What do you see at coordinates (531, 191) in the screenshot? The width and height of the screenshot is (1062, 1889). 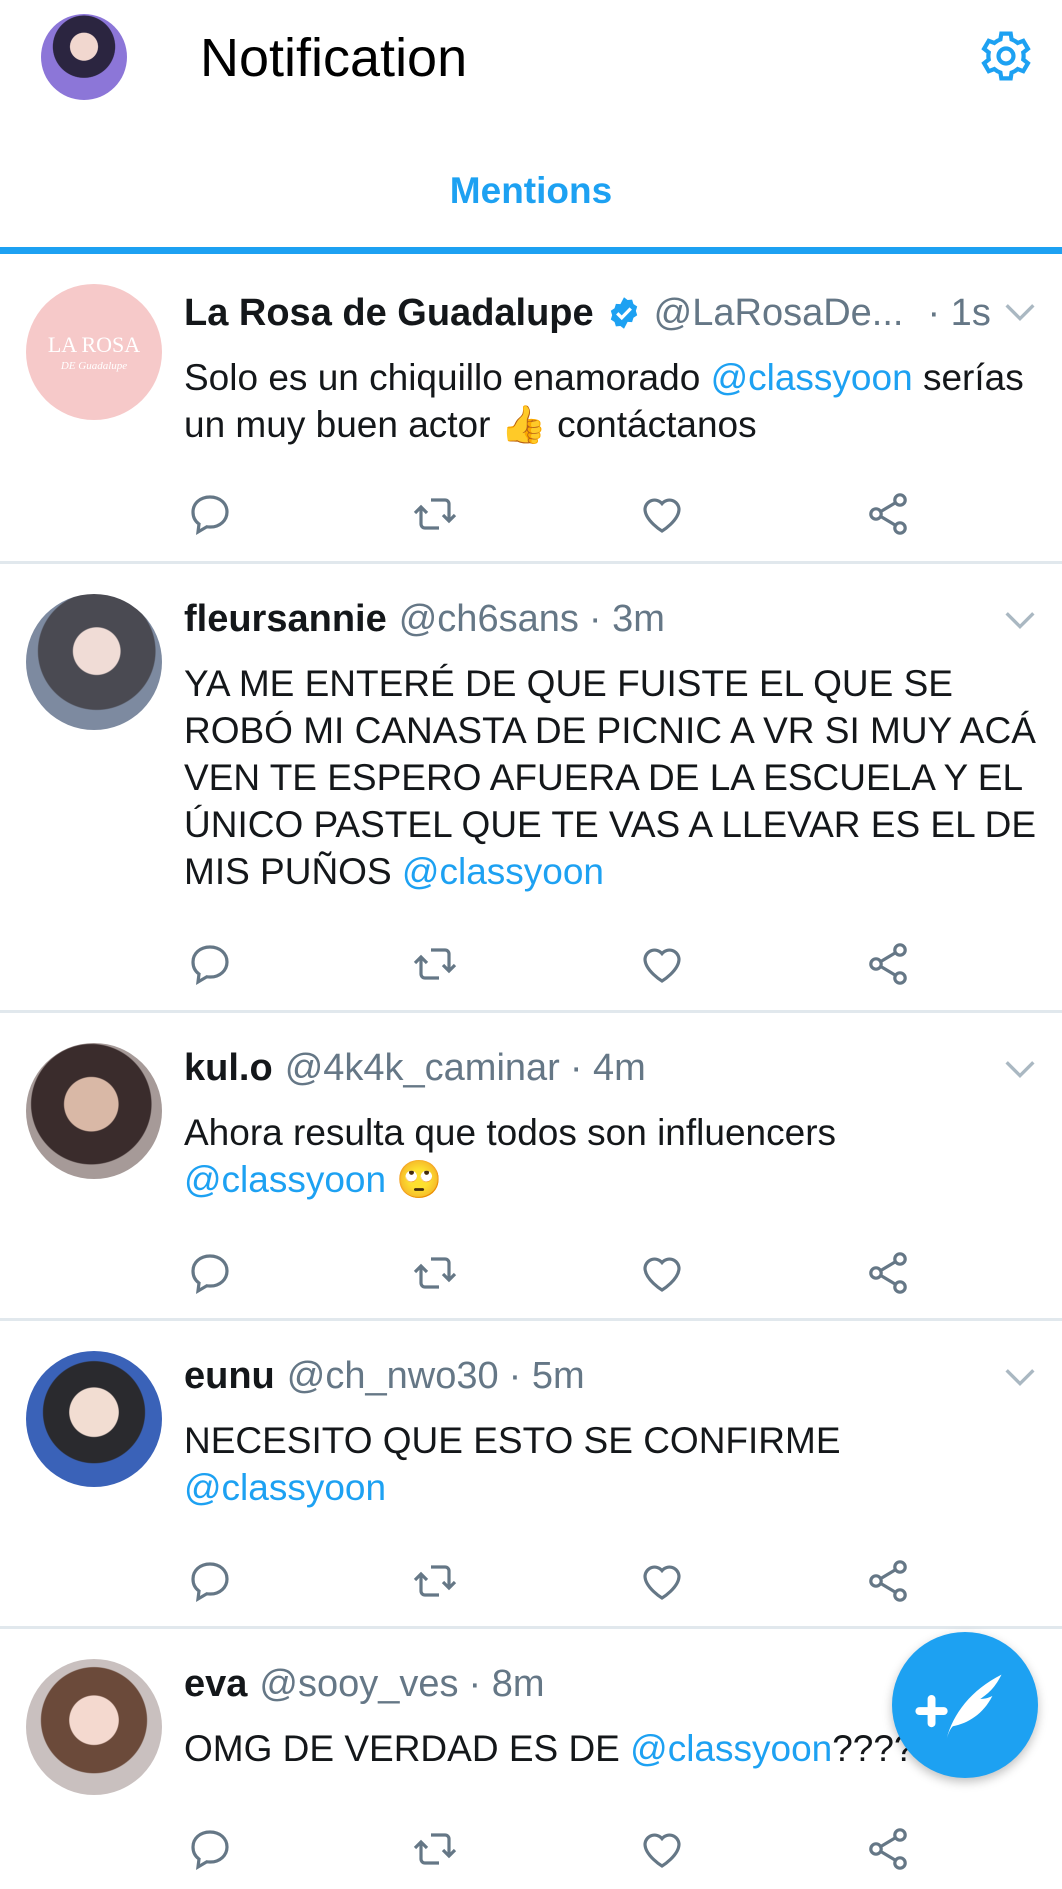 I see `tab-mentions: Mentions` at bounding box center [531, 191].